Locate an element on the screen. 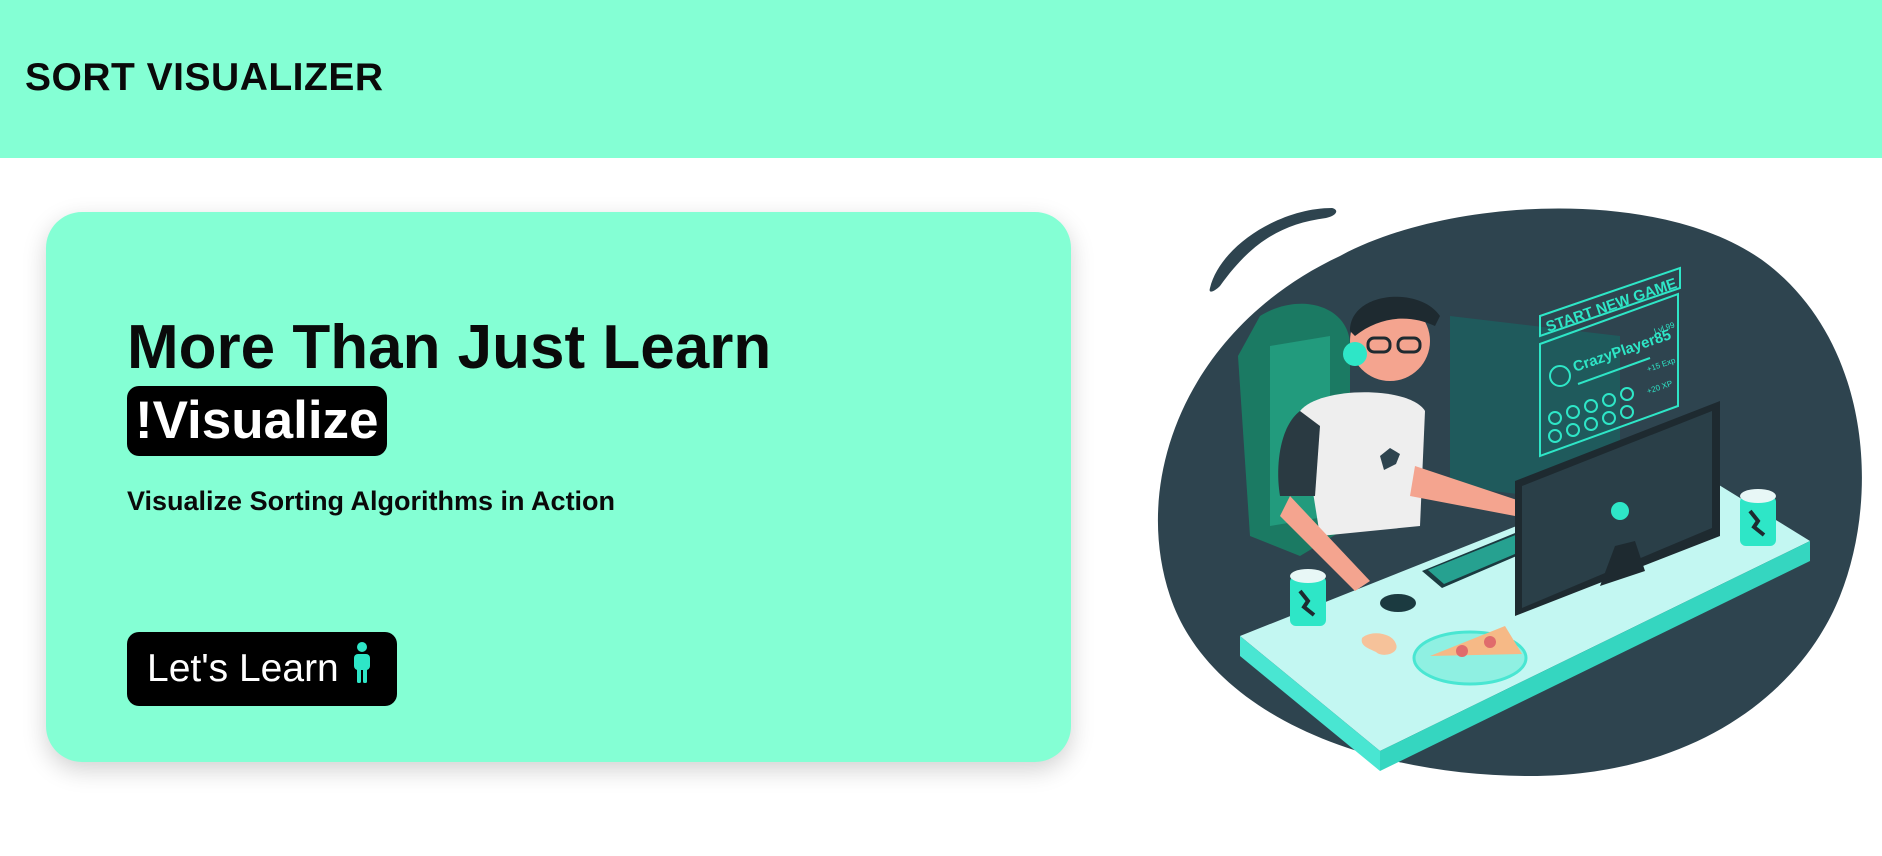 This screenshot has height=856, width=1882. lets-learn-label: Let's Learn is located at coordinates (243, 668).